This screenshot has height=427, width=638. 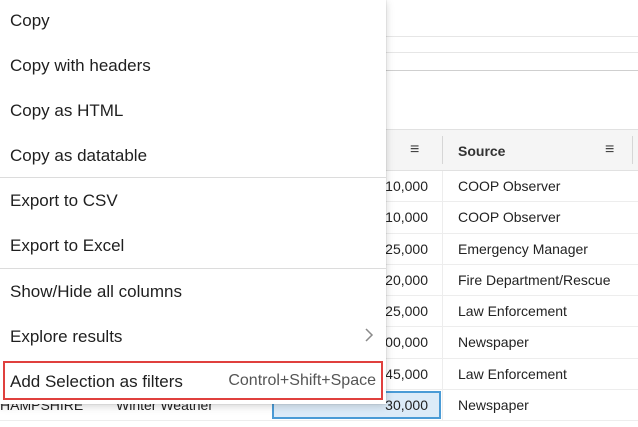 I want to click on menu-item-label: Copy as HTML, so click(x=67, y=110).